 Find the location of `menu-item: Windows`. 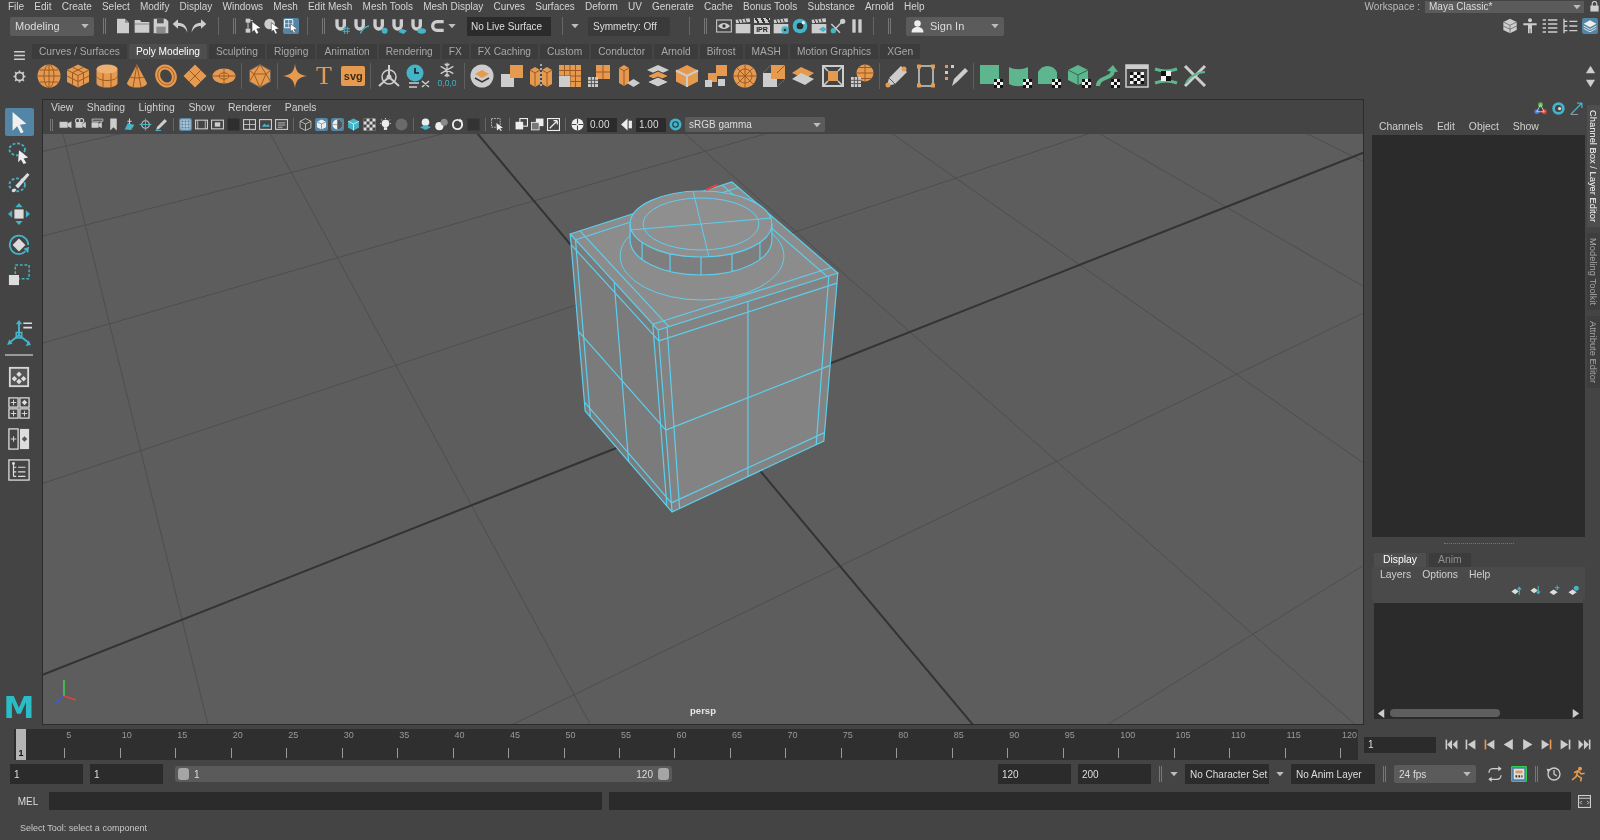

menu-item: Windows is located at coordinates (243, 6).